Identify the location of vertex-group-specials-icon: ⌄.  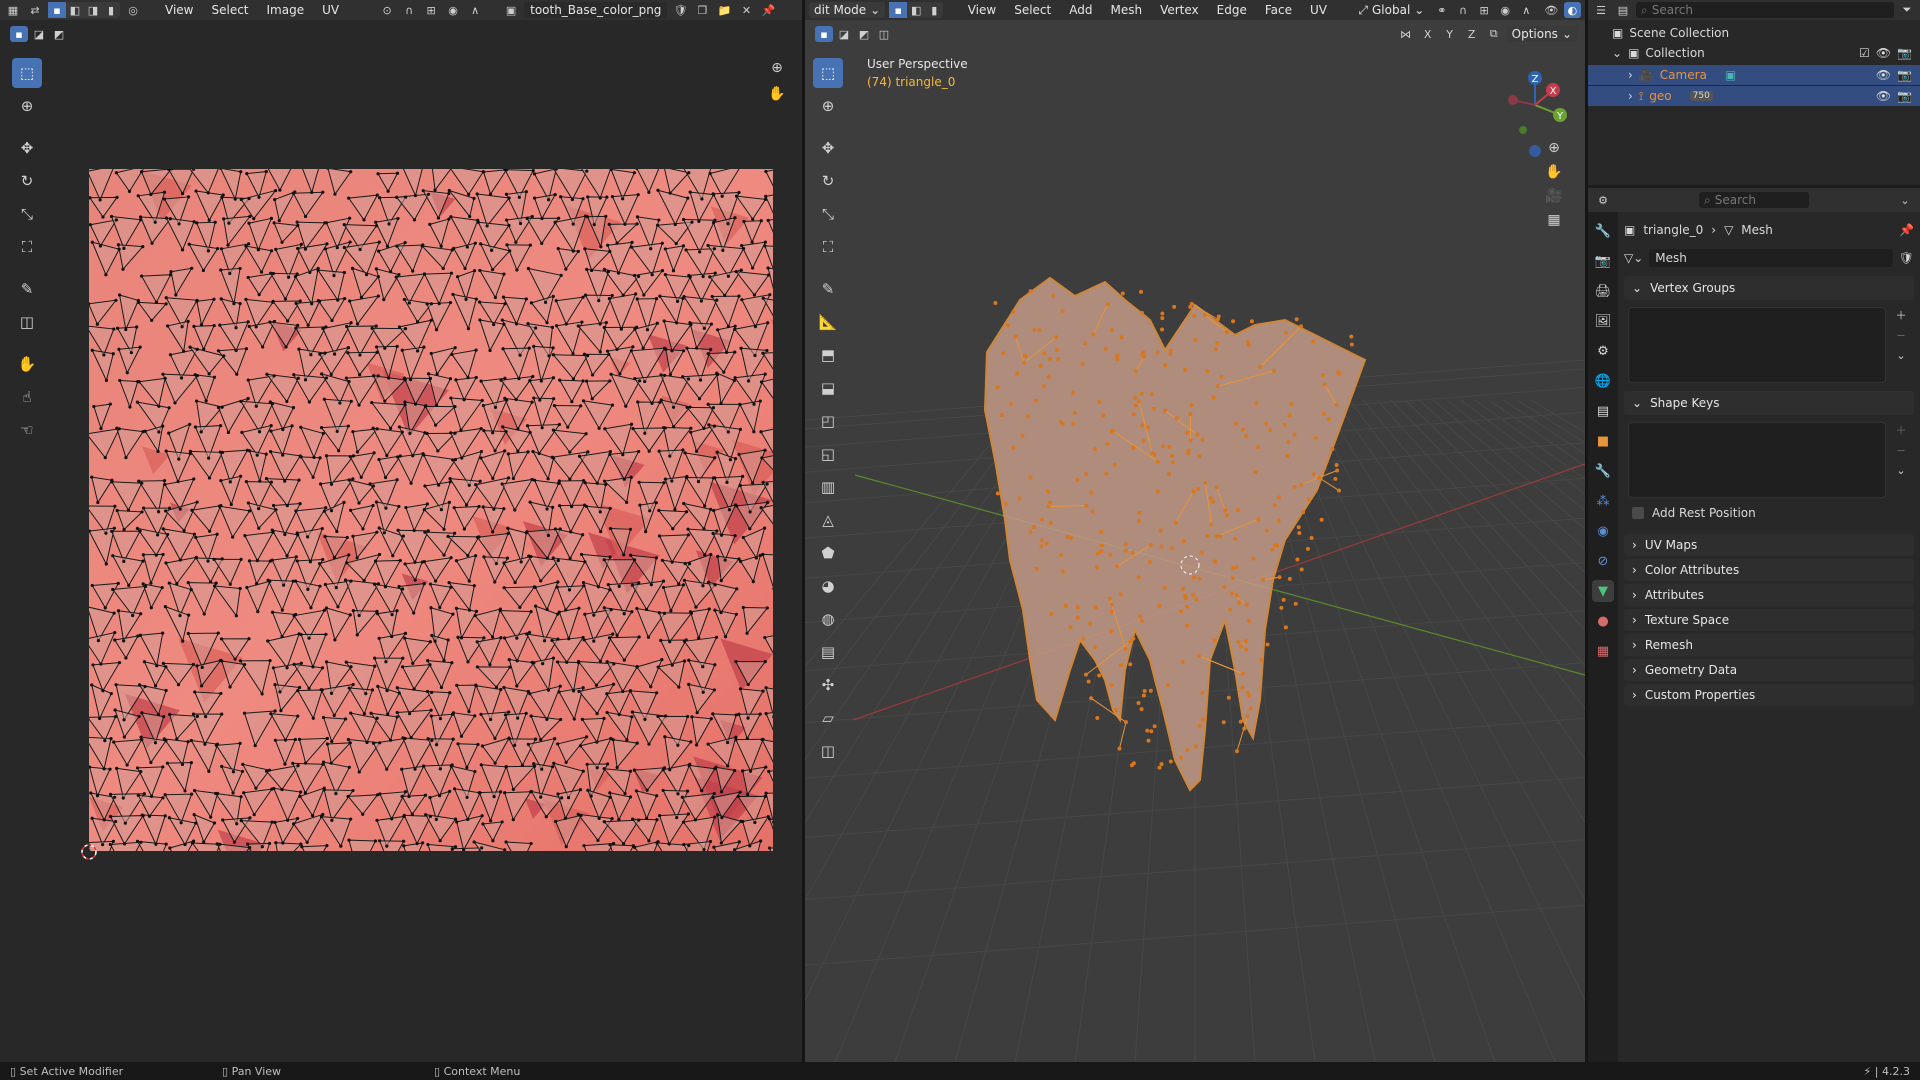
(1901, 355).